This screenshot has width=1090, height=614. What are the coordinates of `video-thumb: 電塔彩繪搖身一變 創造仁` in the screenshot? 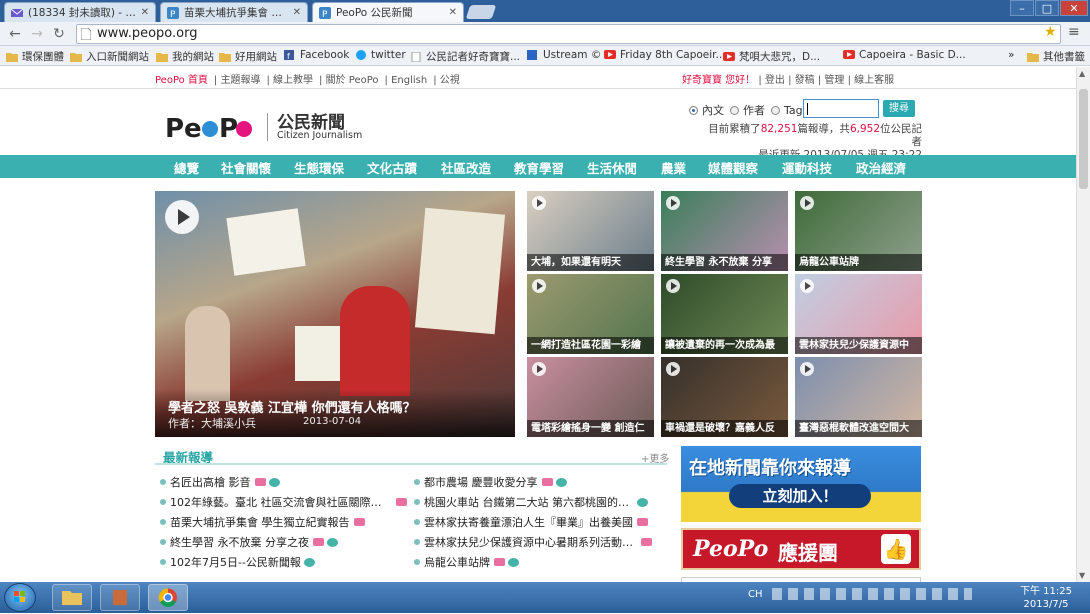 It's located at (590, 397).